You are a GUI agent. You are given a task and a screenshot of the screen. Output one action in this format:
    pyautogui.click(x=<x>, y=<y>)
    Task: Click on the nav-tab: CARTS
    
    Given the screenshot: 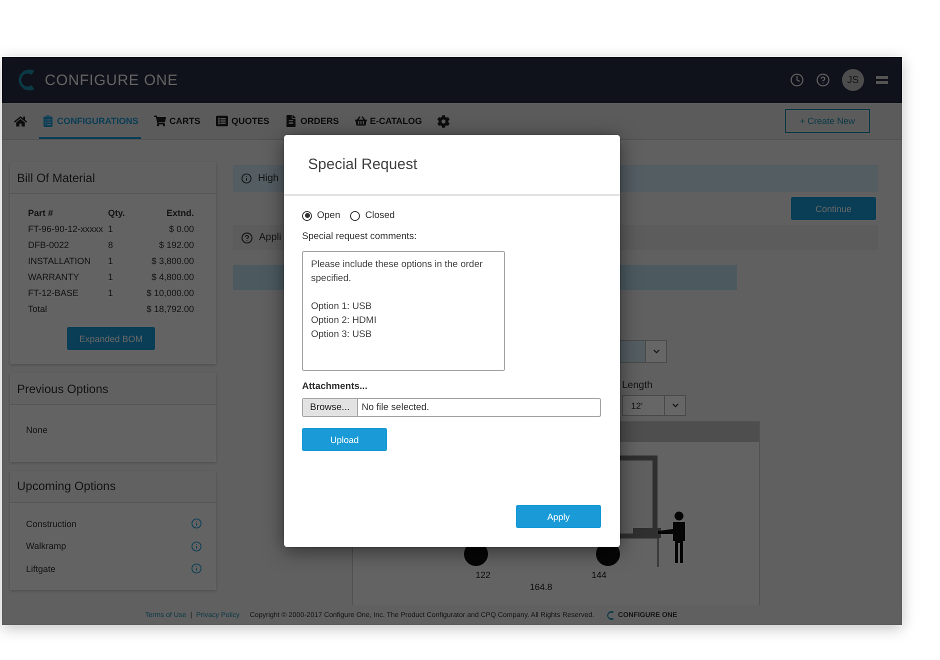 What is the action you would take?
    pyautogui.click(x=177, y=121)
    